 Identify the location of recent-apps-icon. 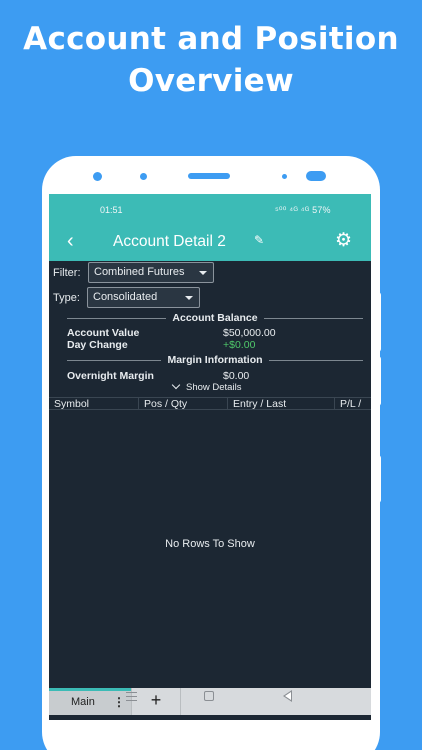
(131, 696).